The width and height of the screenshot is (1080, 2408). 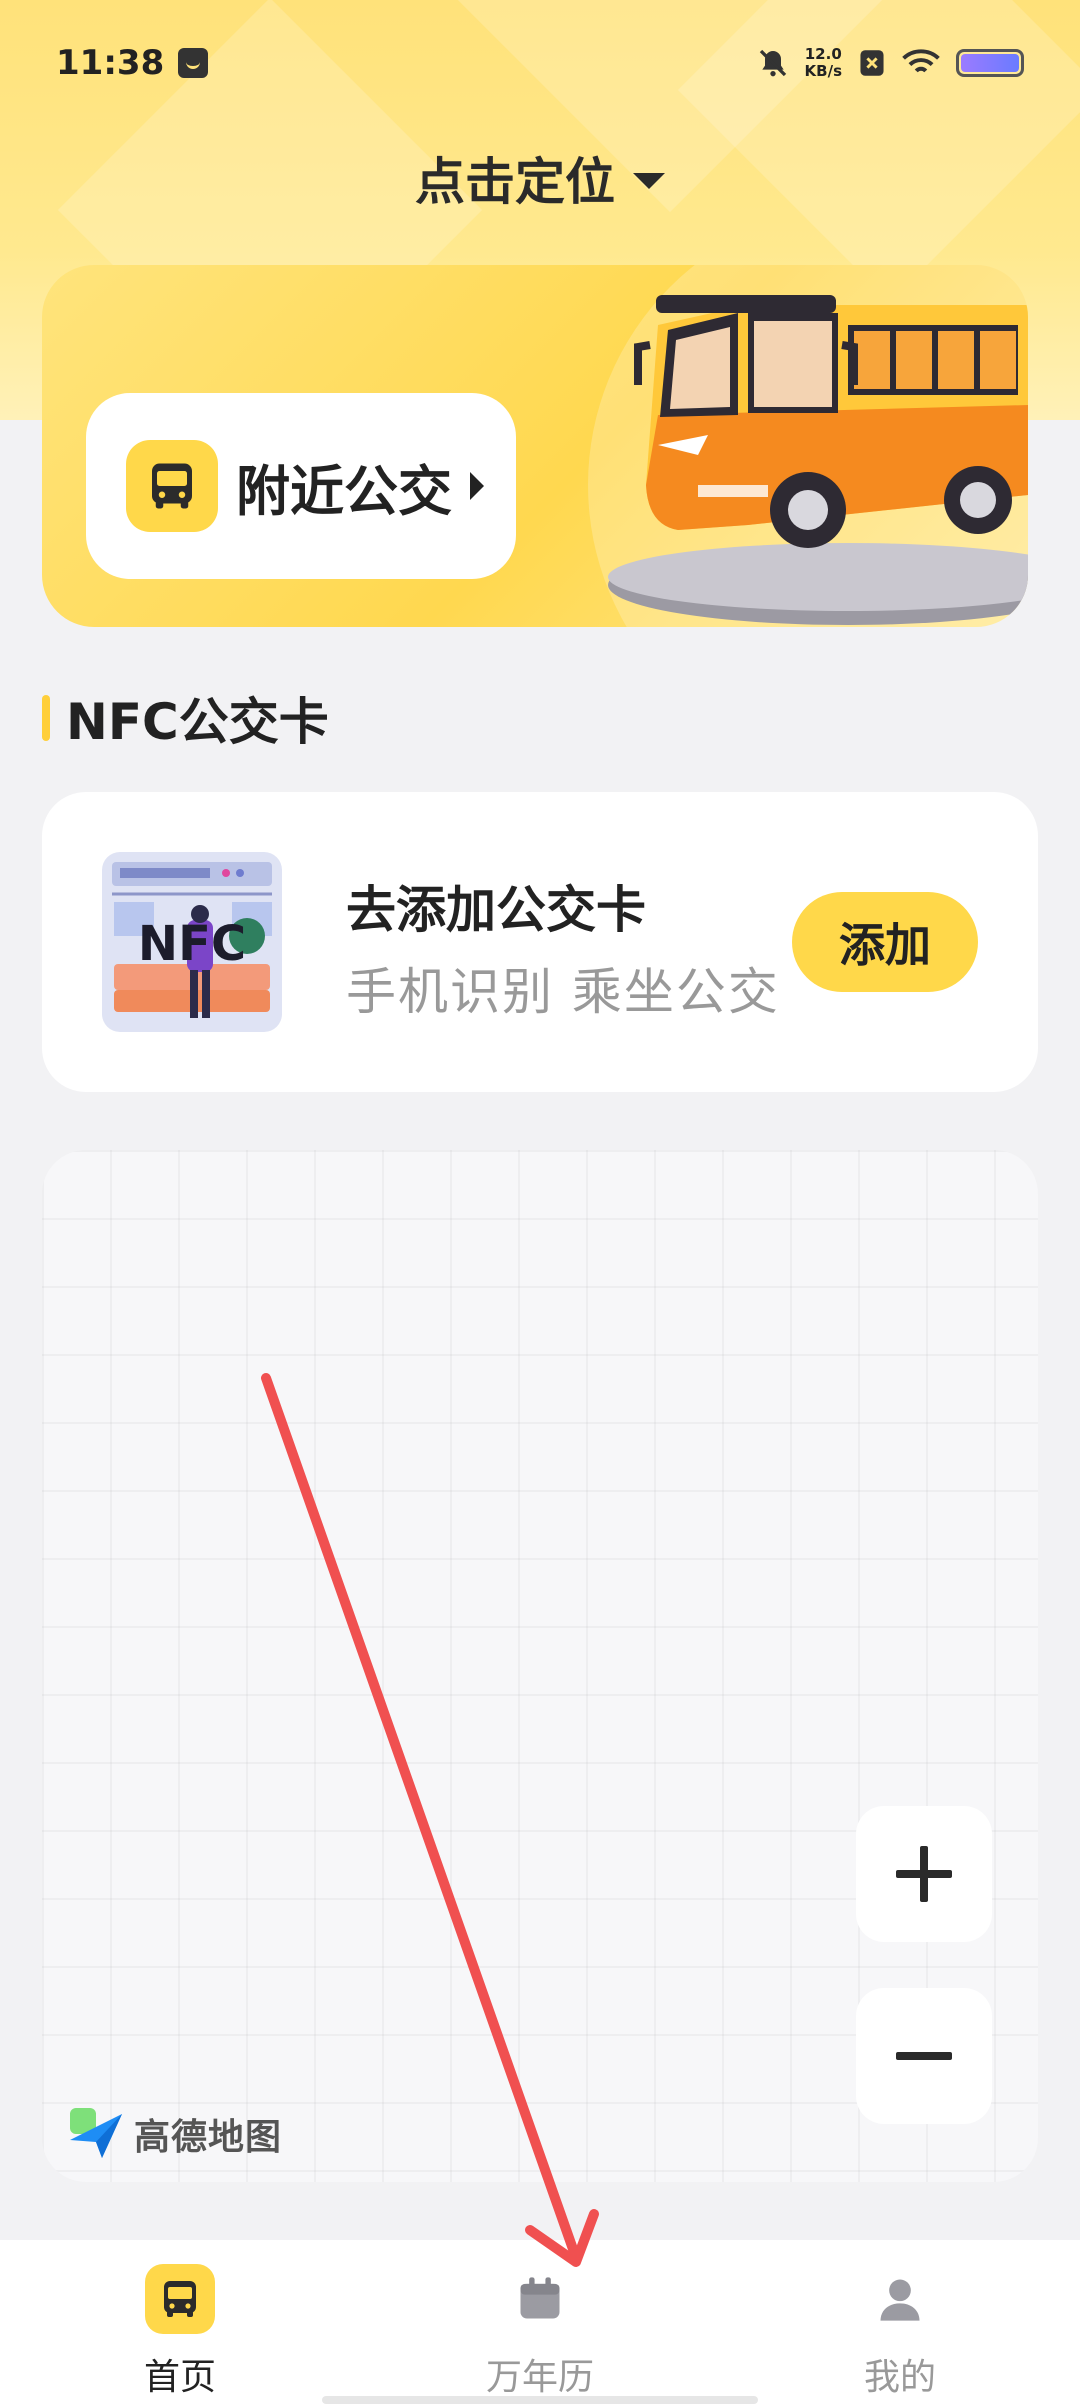 I want to click on person-icon, so click(x=900, y=2299).